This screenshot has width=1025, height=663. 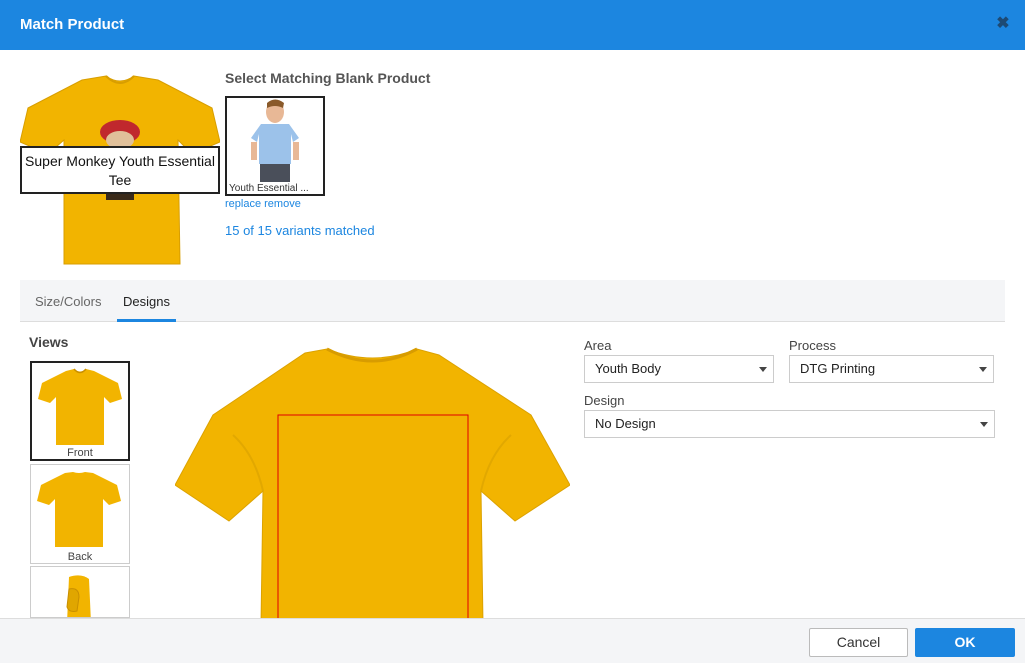 What do you see at coordinates (679, 369) in the screenshot?
I see `area-select: Youth Body` at bounding box center [679, 369].